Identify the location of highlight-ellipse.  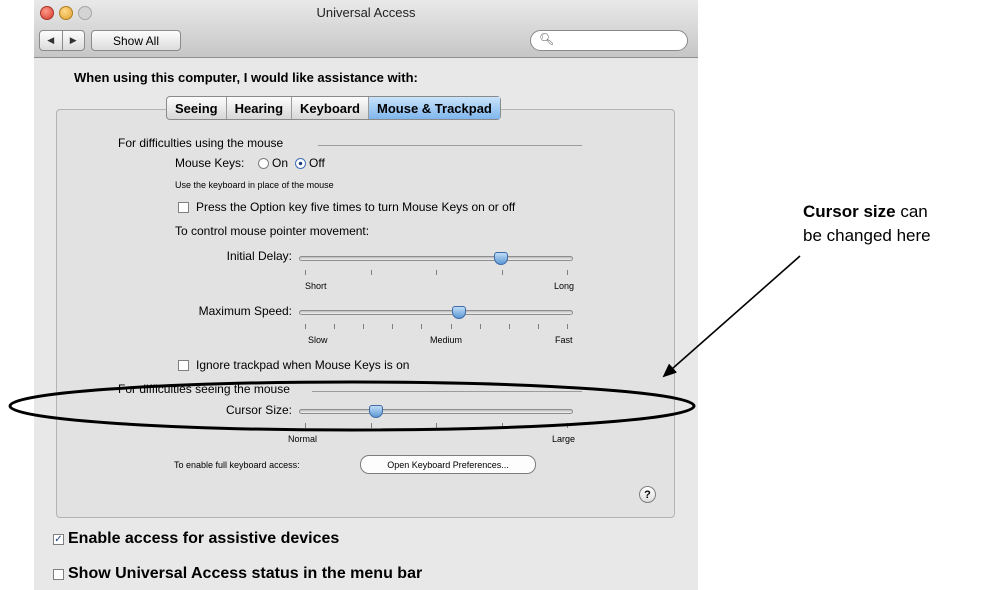
(352, 406).